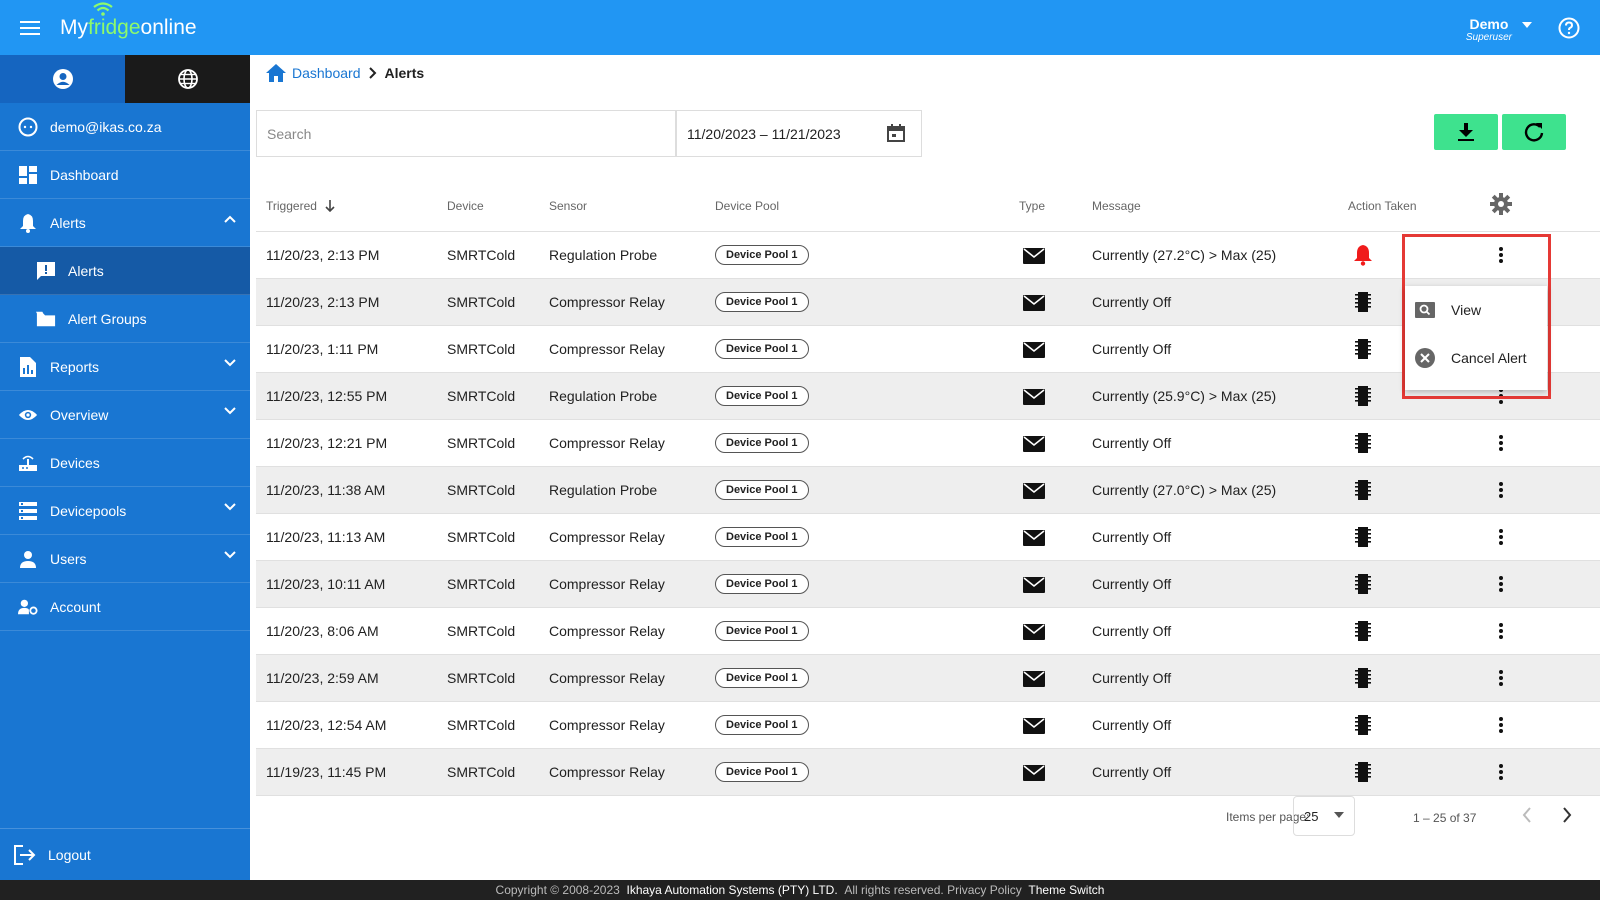  I want to click on logo-text-online: online, so click(168, 27).